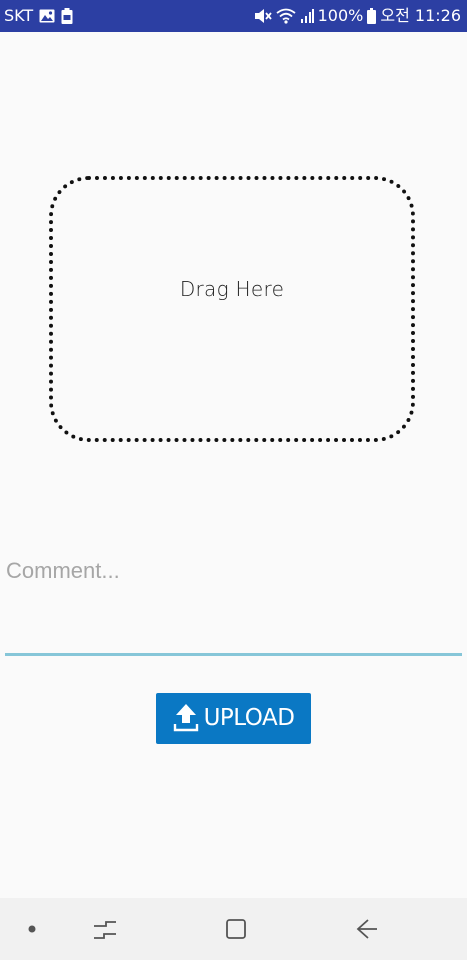 The image size is (467, 960). I want to click on battery-percent: 100%, so click(340, 15).